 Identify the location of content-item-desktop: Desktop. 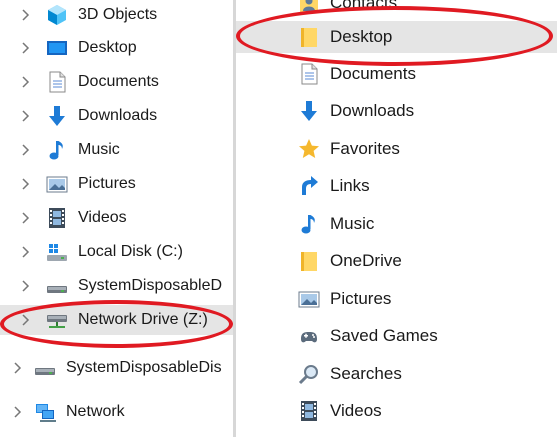
(396, 37).